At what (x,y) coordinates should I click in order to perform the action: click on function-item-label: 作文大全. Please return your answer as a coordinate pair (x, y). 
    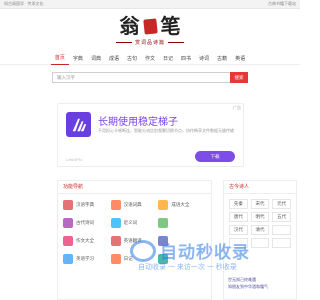
    Looking at the image, I should click on (85, 240).